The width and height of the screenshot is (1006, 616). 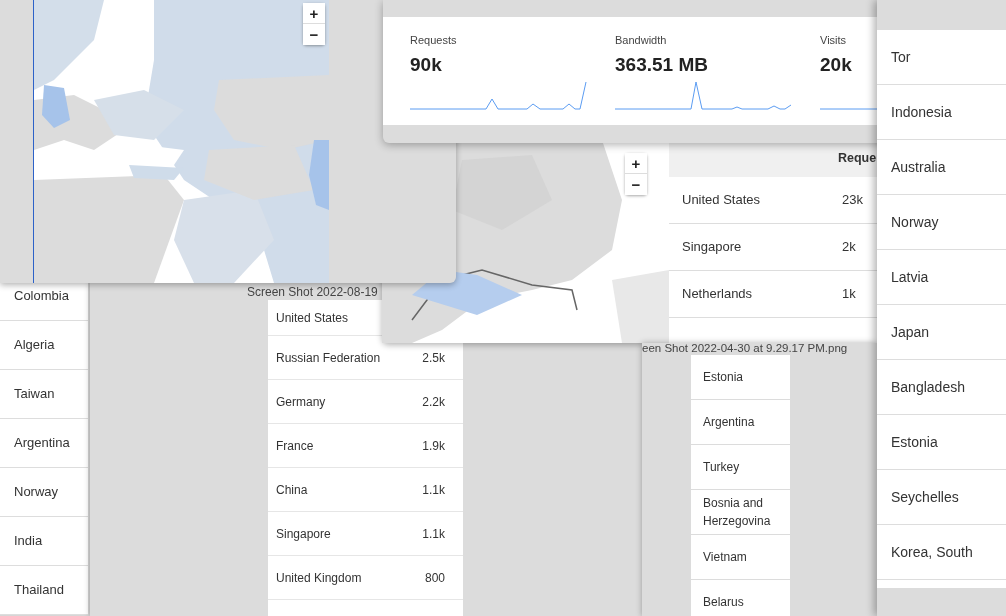 I want to click on country-name: Indonesia, so click(x=921, y=112).